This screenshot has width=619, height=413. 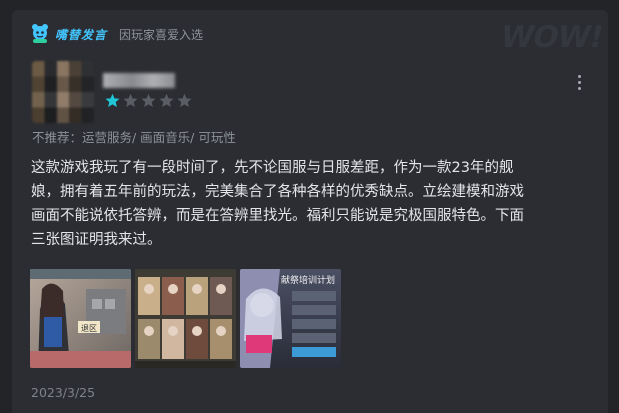 I want to click on rating-stars, so click(x=148, y=100).